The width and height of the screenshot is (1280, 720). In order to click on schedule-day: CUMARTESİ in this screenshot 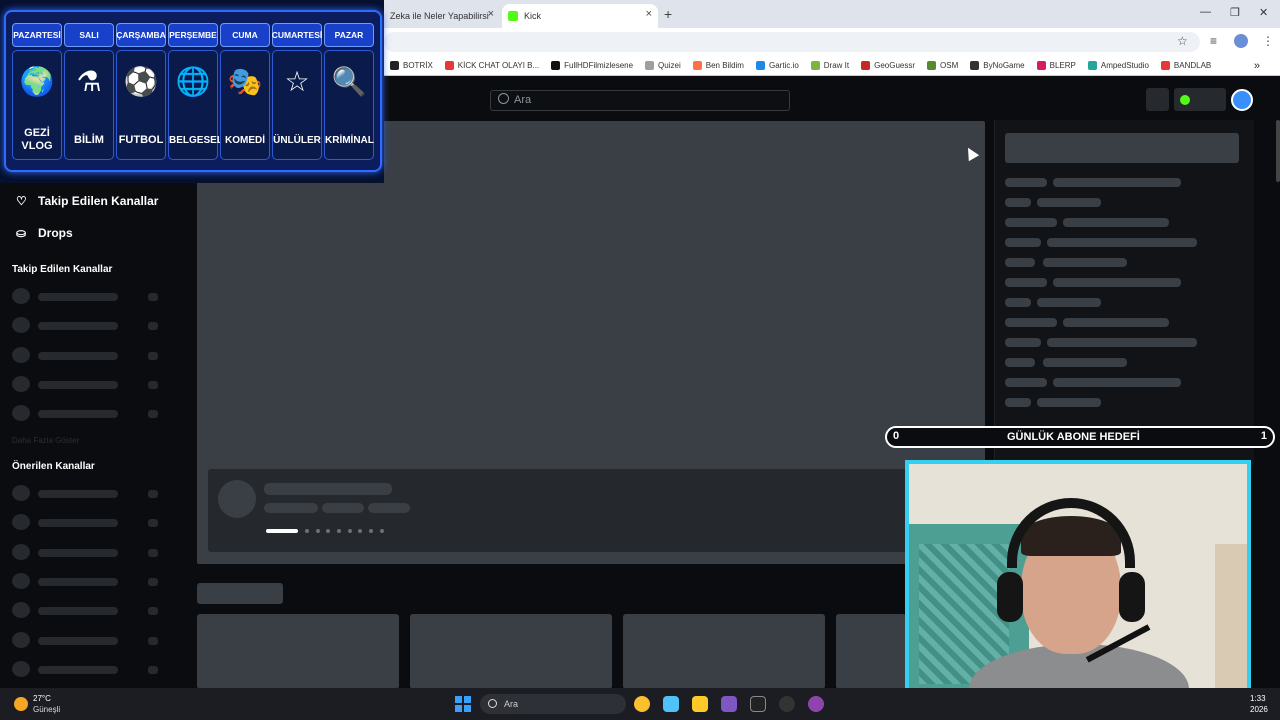, I will do `click(297, 35)`.